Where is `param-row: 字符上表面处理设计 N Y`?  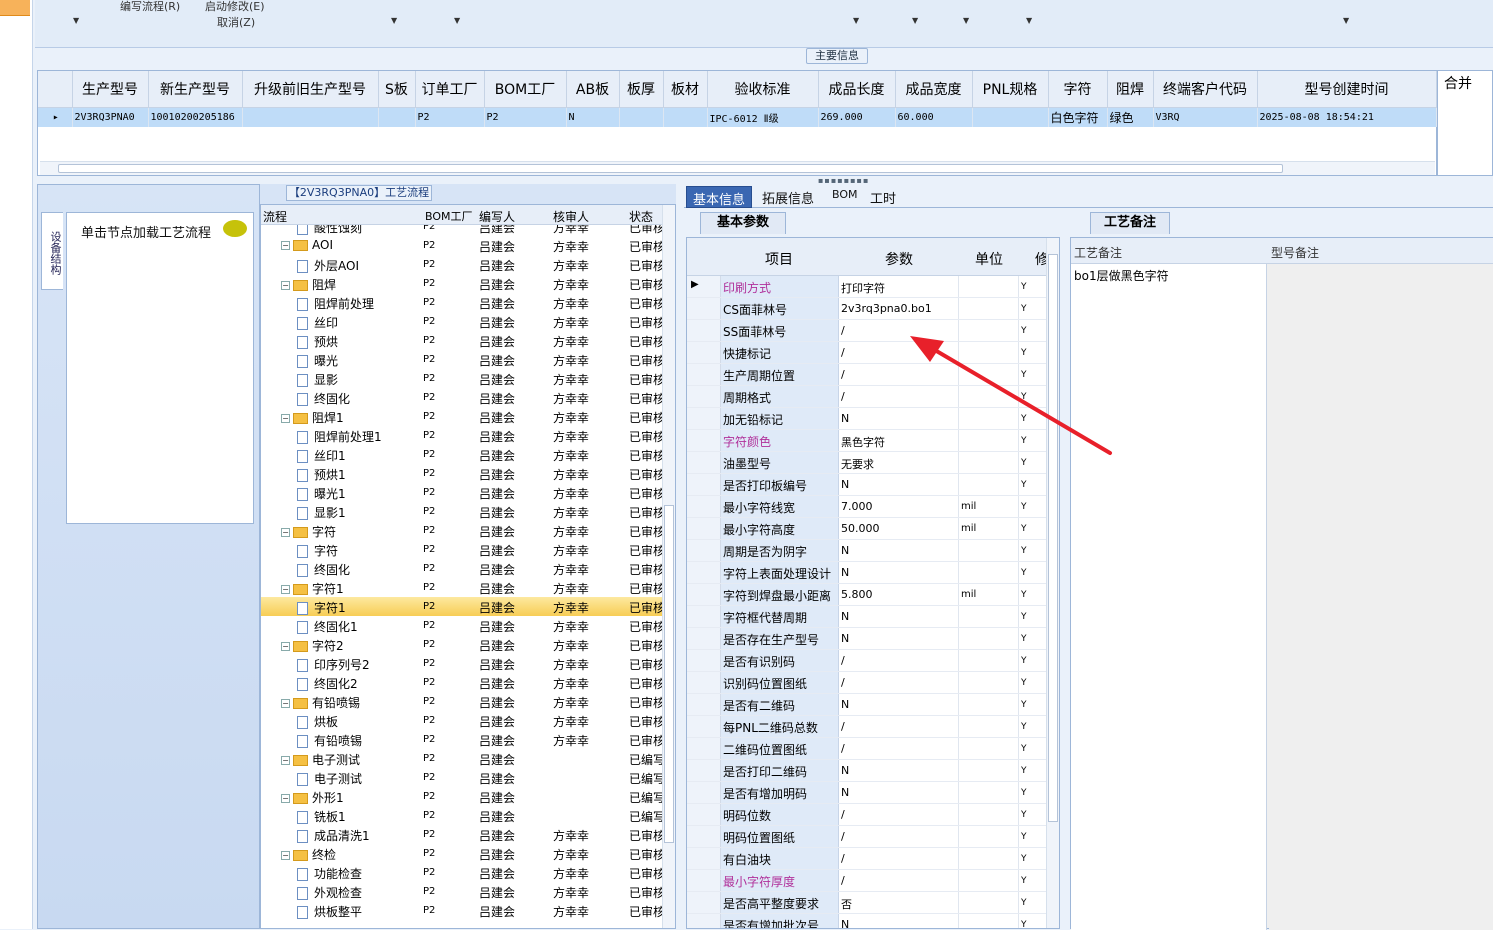
param-row: 字符上表面处理设计 N Y is located at coordinates (867, 573).